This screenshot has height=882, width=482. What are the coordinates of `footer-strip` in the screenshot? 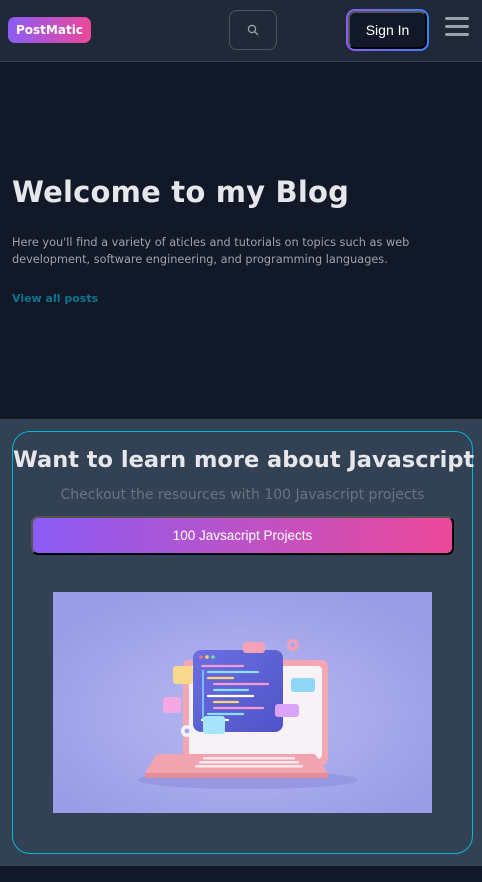 It's located at (241, 874).